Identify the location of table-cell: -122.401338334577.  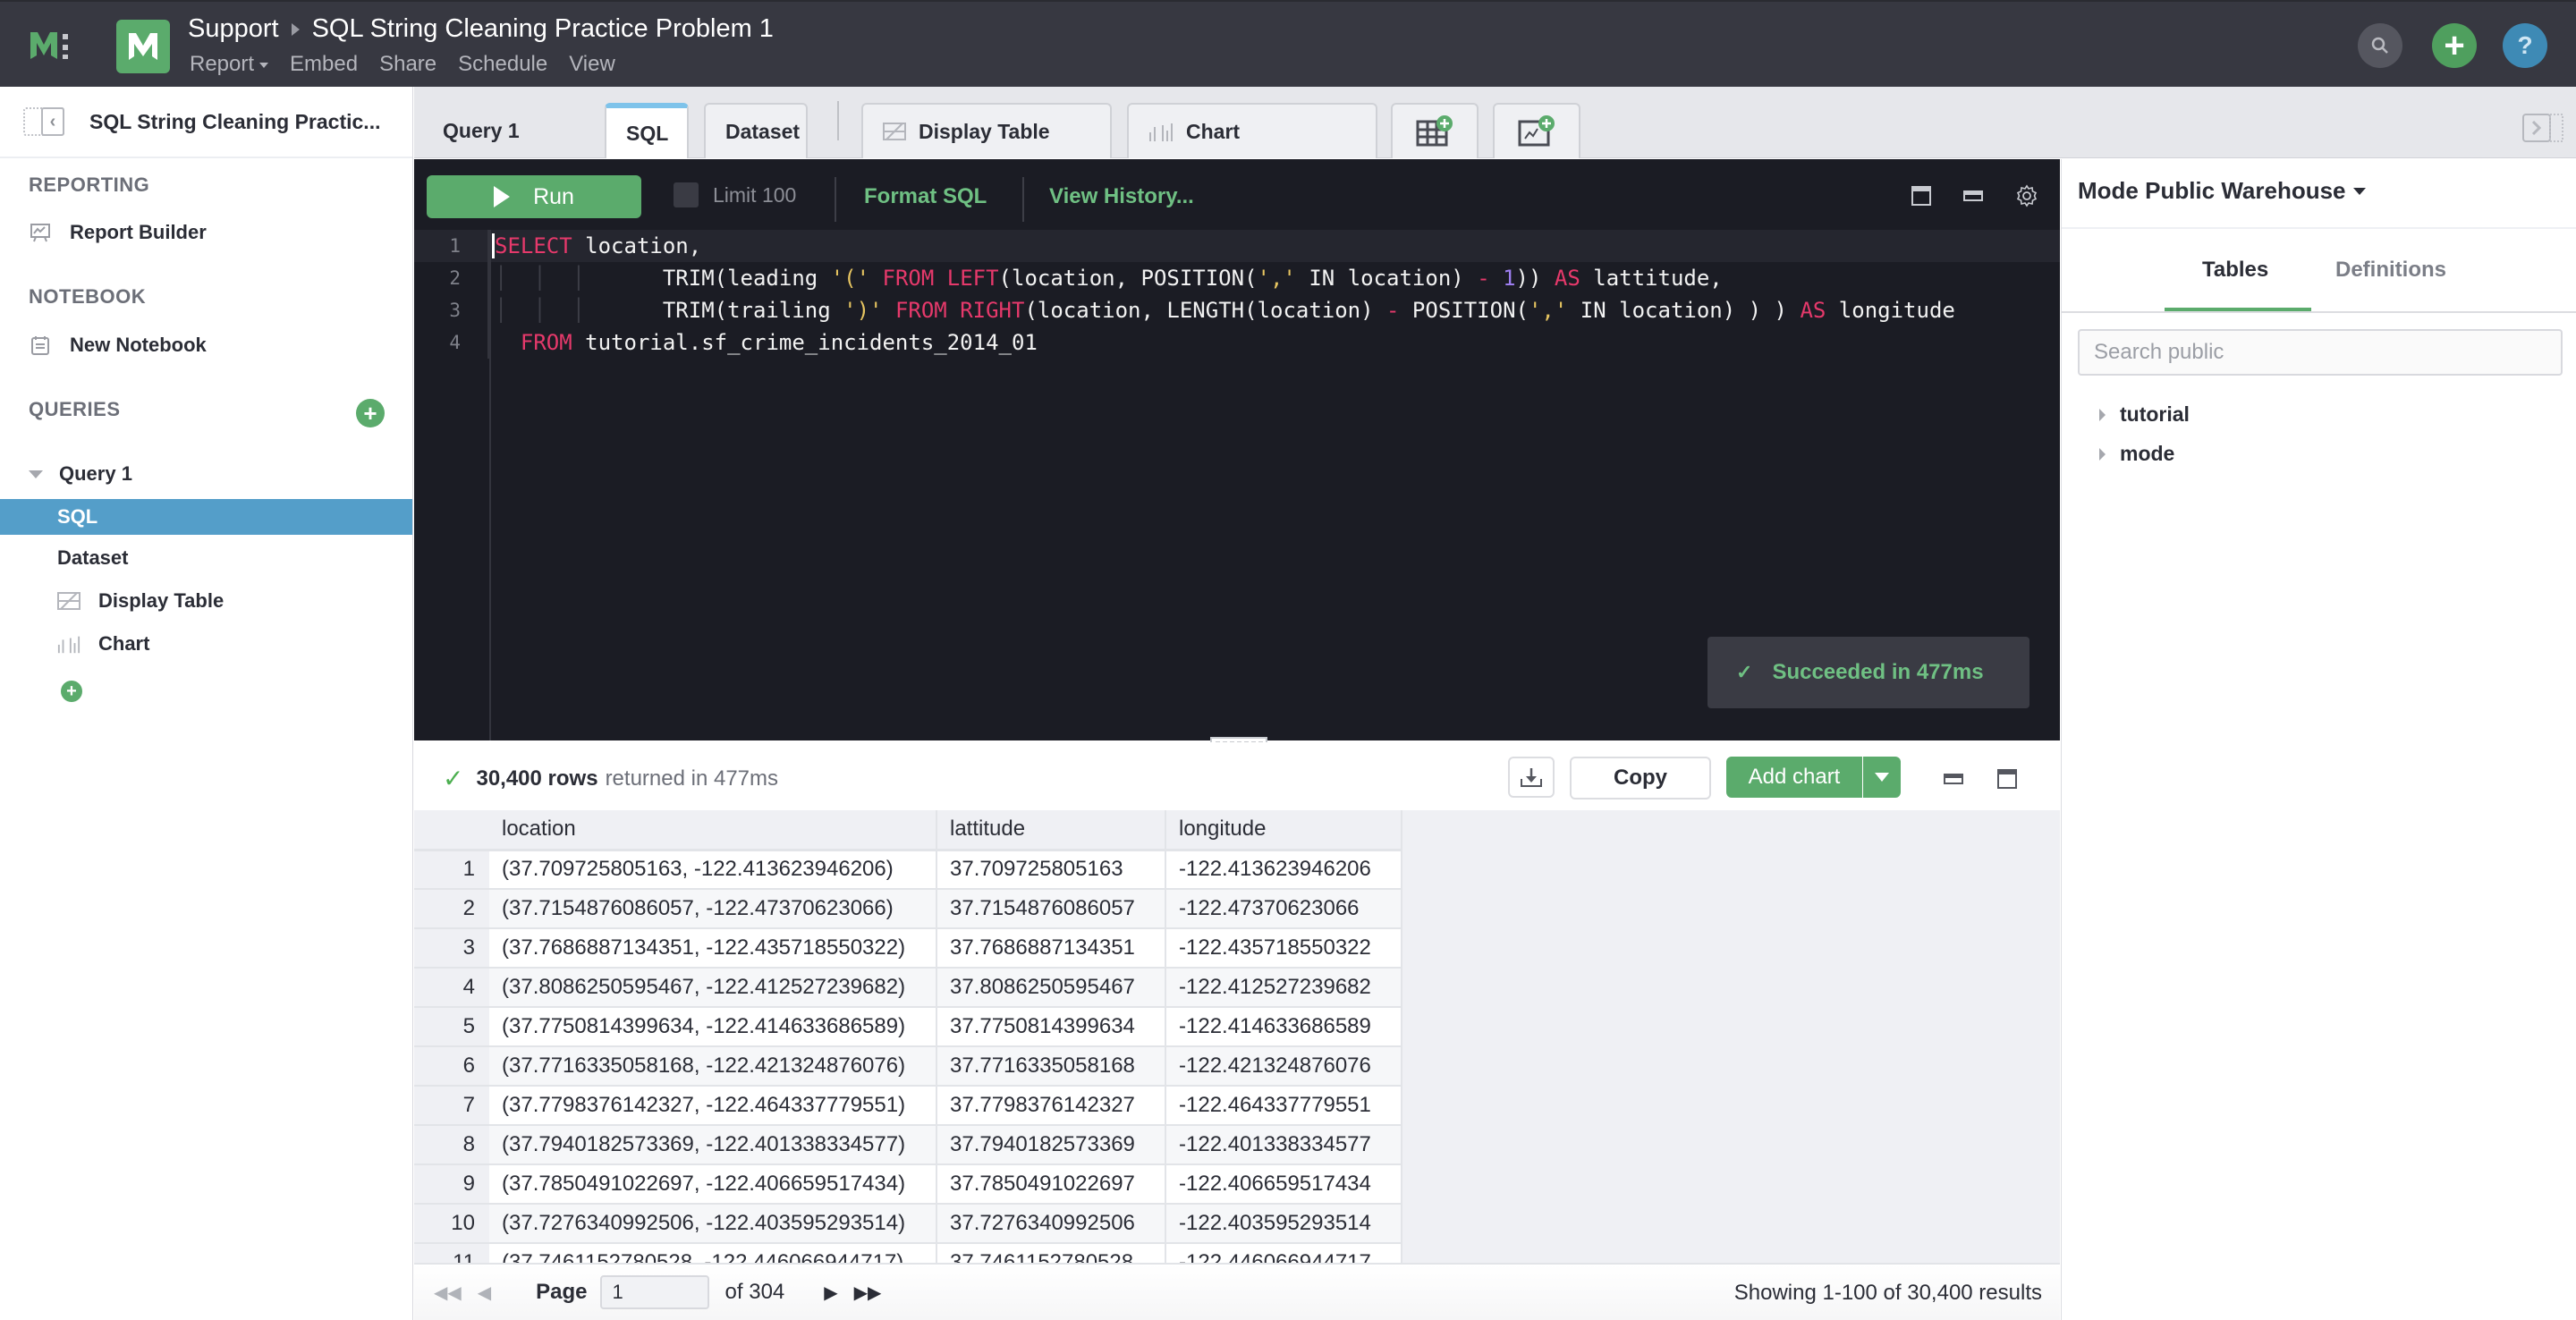
(1283, 1145).